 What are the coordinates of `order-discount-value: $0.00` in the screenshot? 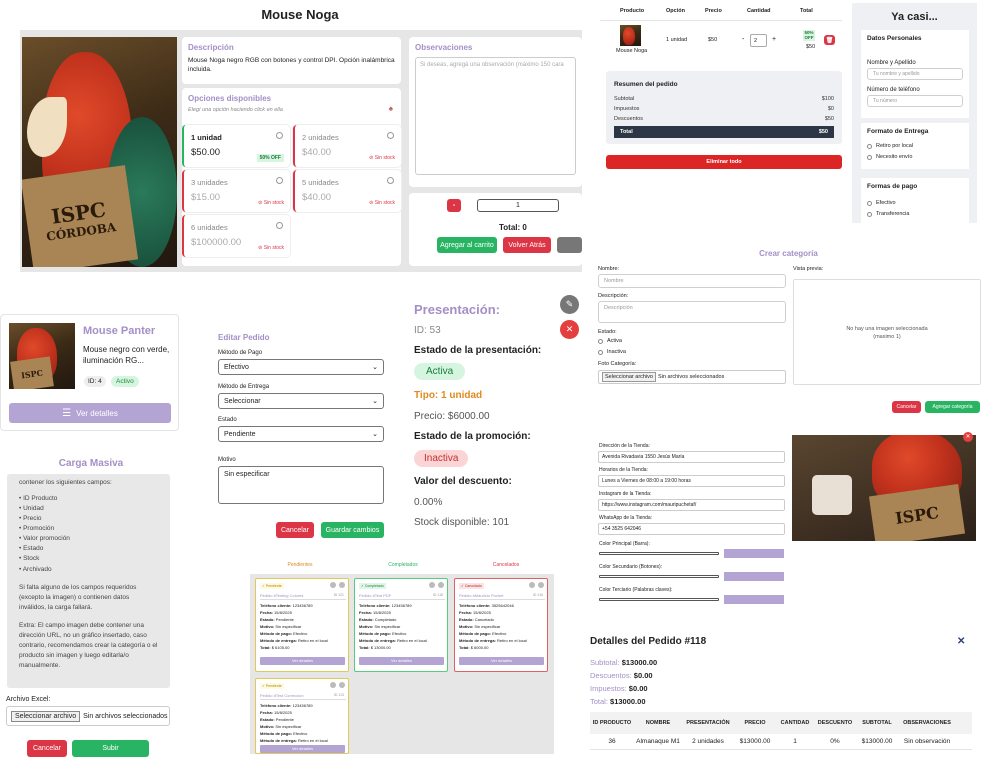 It's located at (643, 675).